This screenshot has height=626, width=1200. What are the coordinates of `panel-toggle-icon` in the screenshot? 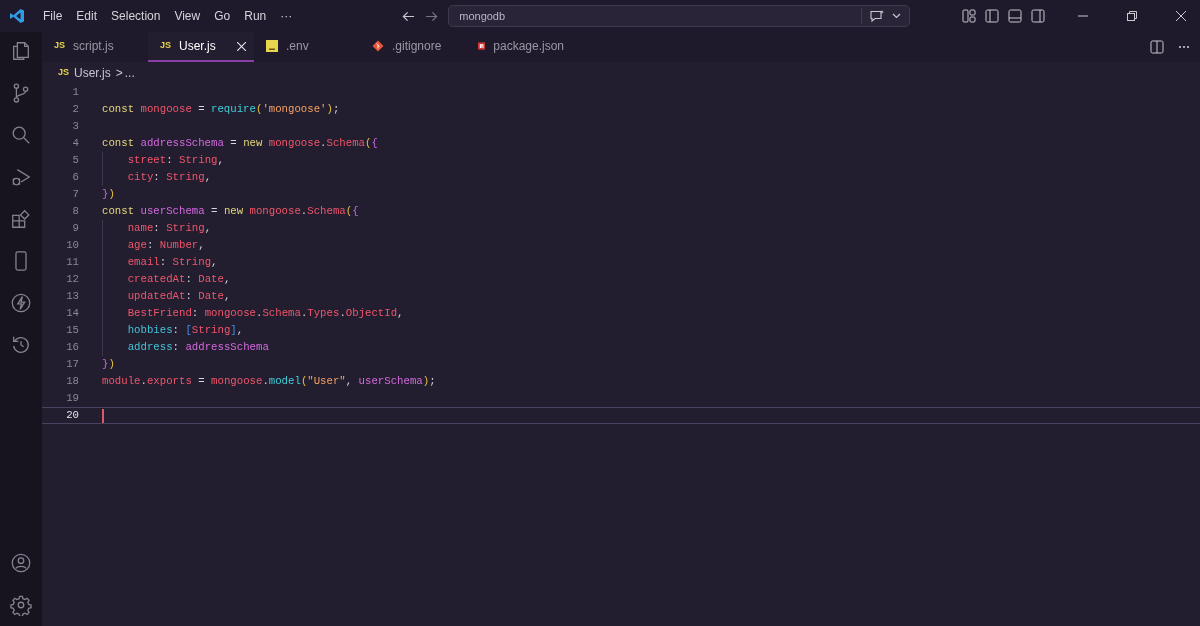 It's located at (1015, 16).